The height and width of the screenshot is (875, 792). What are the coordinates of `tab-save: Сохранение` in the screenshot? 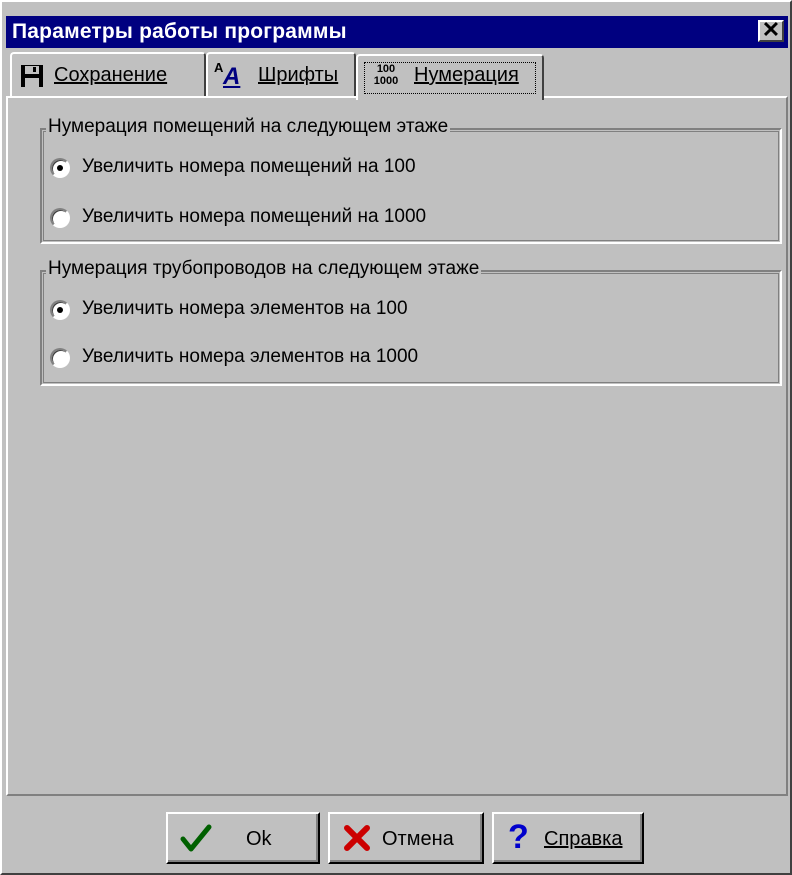 It's located at (108, 74).